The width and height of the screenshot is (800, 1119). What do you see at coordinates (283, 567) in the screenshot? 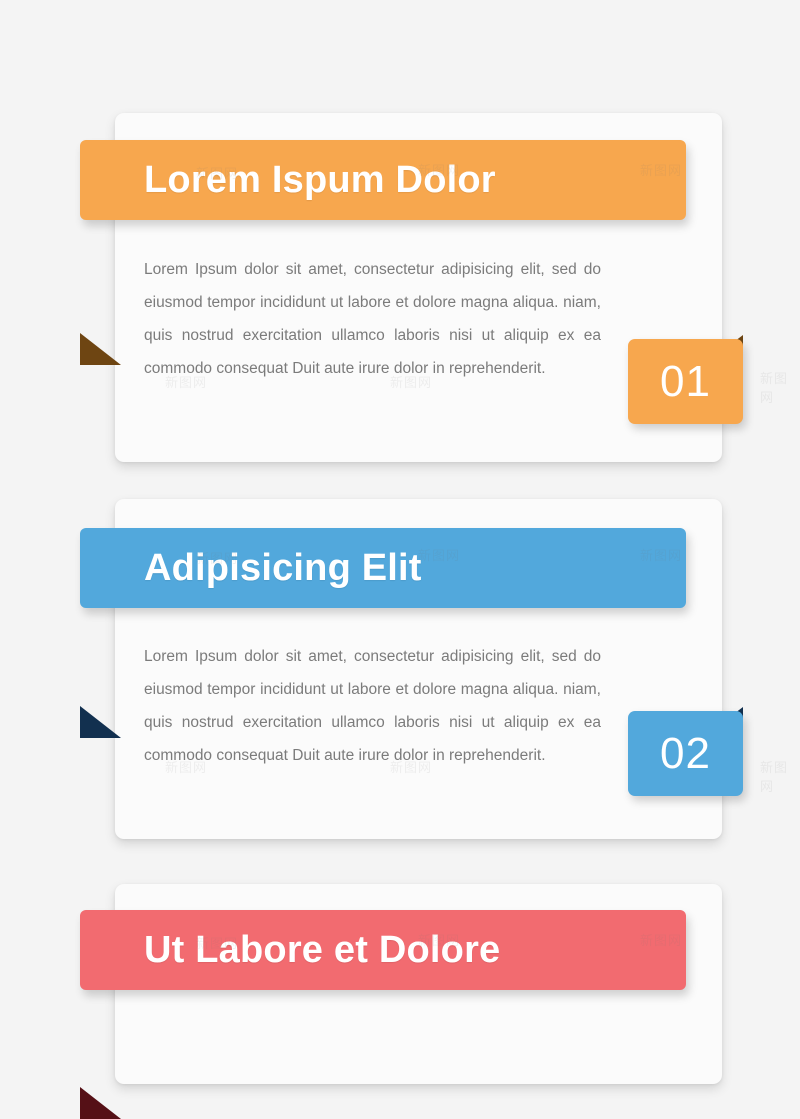
I see `section-02-title: Adipisicing Elit` at bounding box center [283, 567].